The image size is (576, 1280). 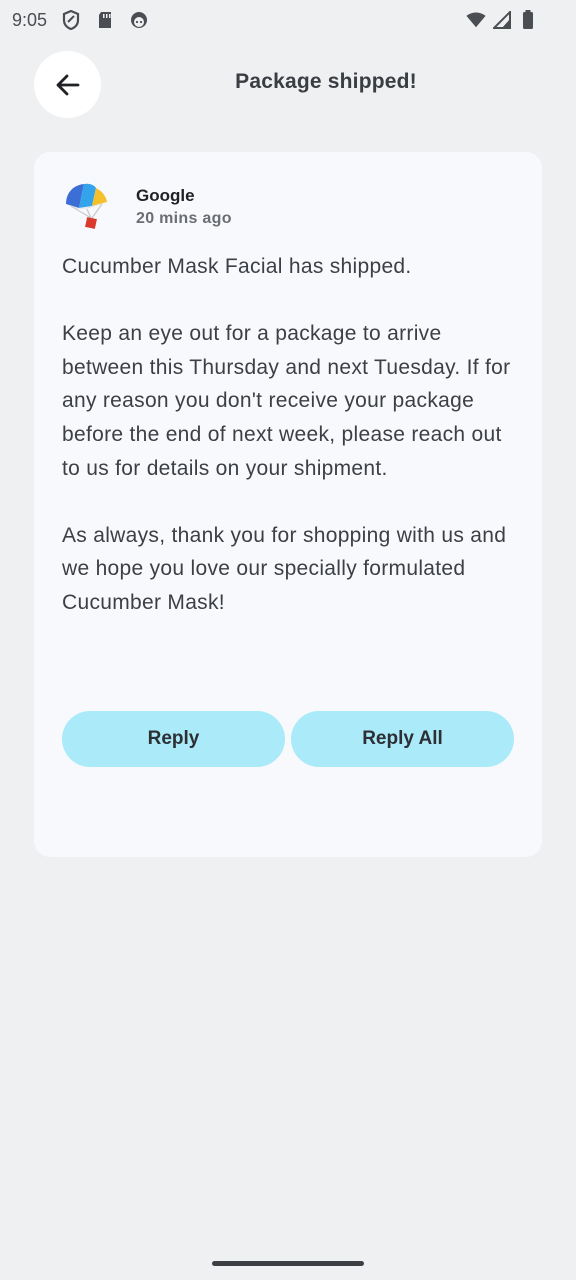 I want to click on android-face-icon, so click(x=139, y=20).